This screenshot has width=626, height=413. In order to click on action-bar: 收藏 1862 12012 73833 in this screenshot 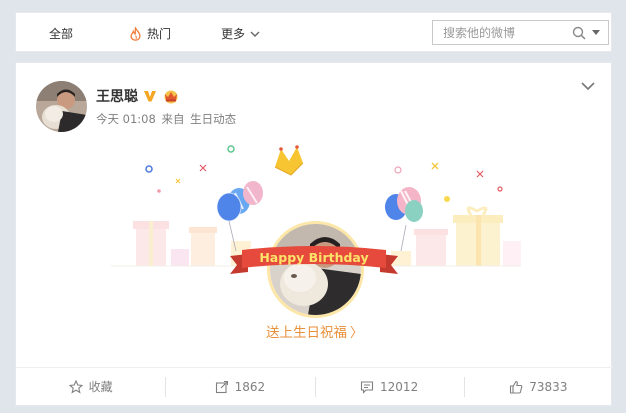, I will do `click(314, 386)`.